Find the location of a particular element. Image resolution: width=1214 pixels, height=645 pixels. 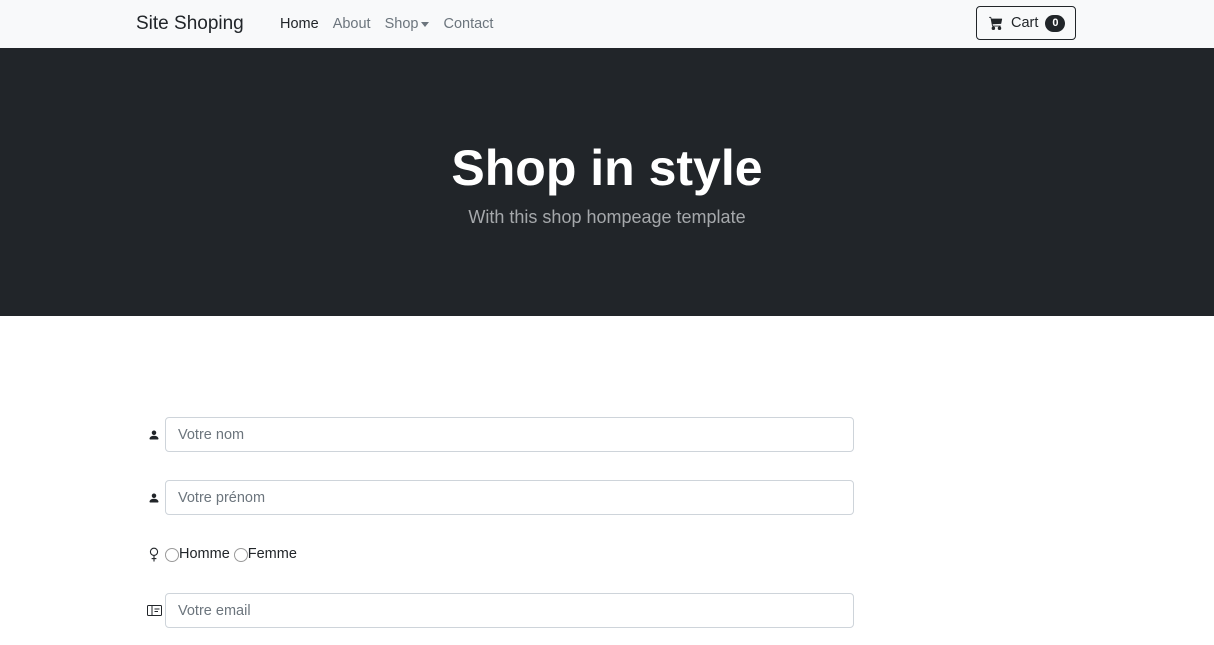

nom-row: Votre nom is located at coordinates (500, 434).